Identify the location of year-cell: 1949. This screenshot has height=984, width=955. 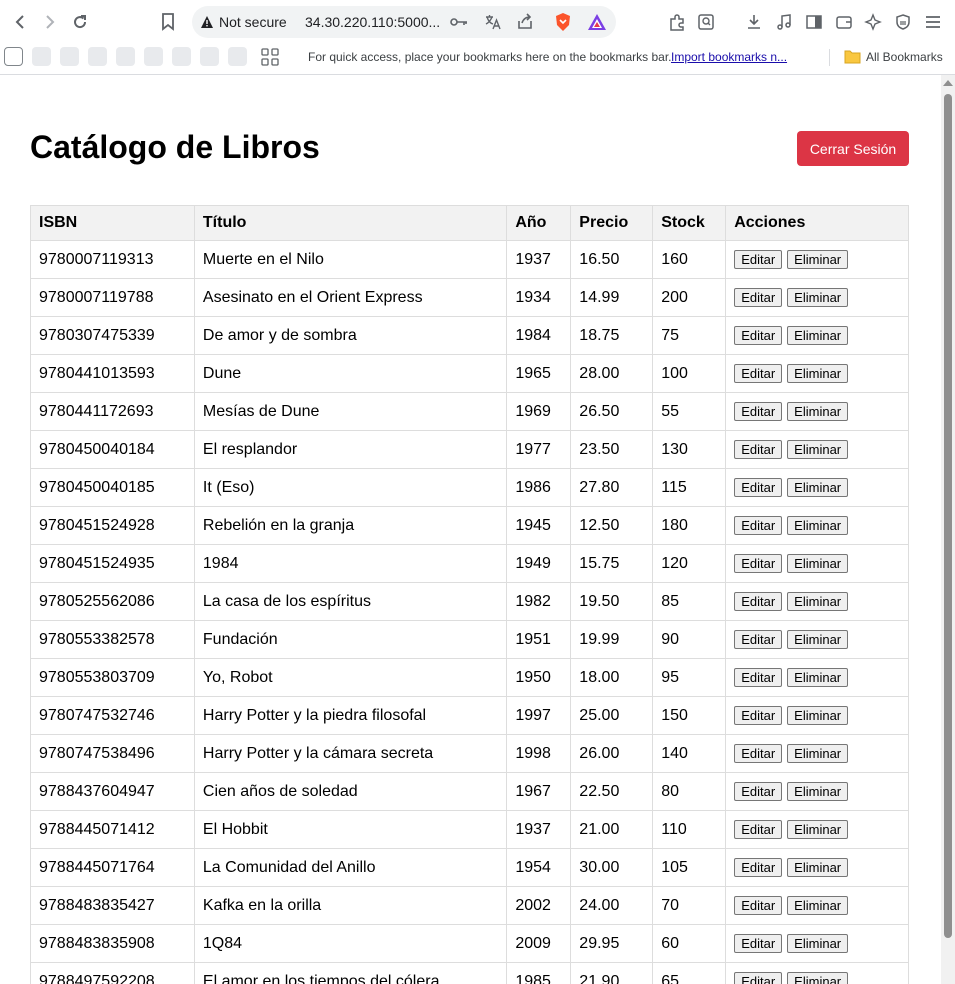
(539, 563).